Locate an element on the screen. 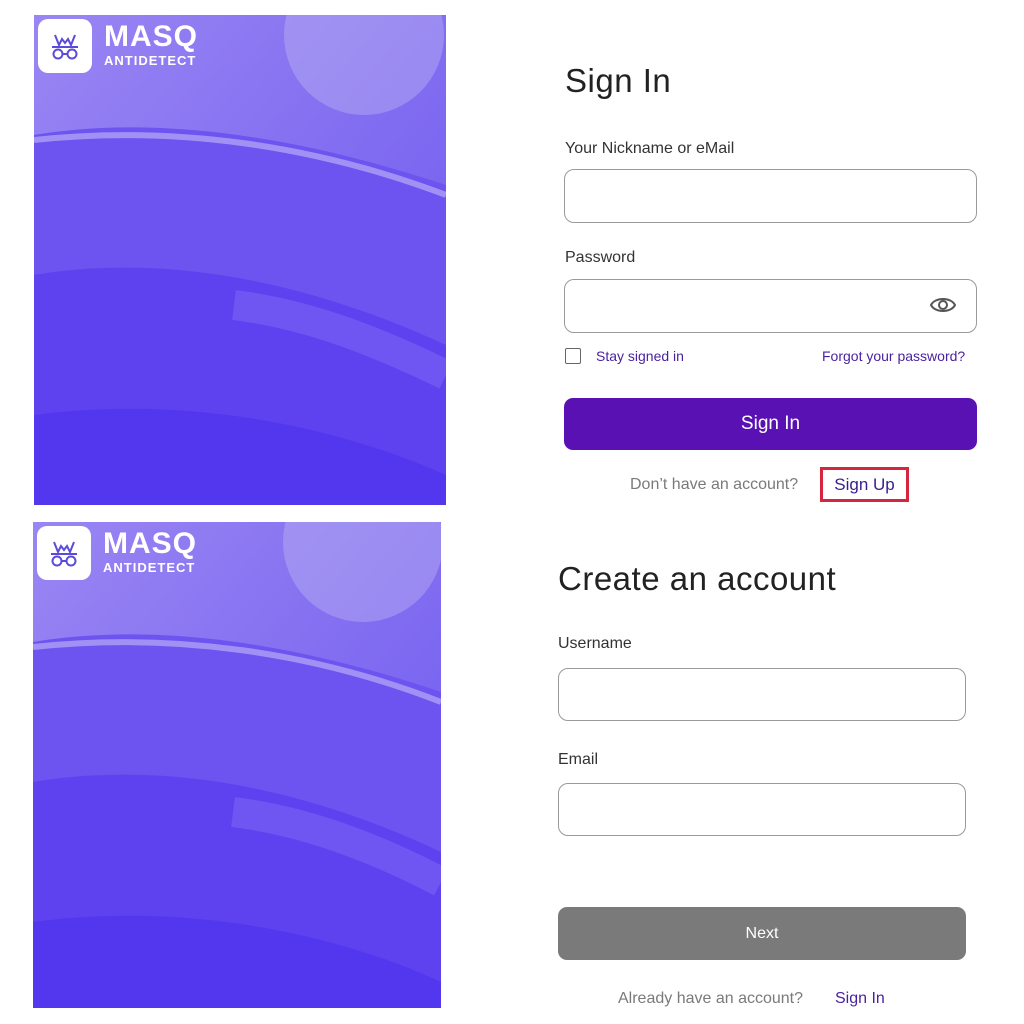  password-label: Password is located at coordinates (600, 257).